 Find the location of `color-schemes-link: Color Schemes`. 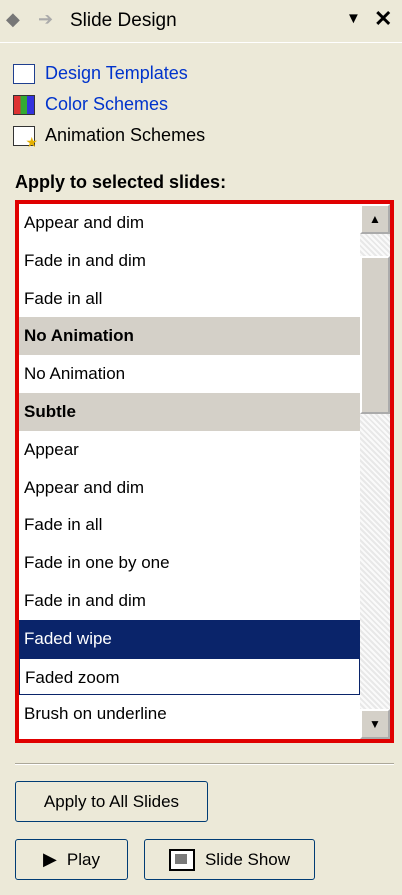

color-schemes-link: Color Schemes is located at coordinates (203, 104).